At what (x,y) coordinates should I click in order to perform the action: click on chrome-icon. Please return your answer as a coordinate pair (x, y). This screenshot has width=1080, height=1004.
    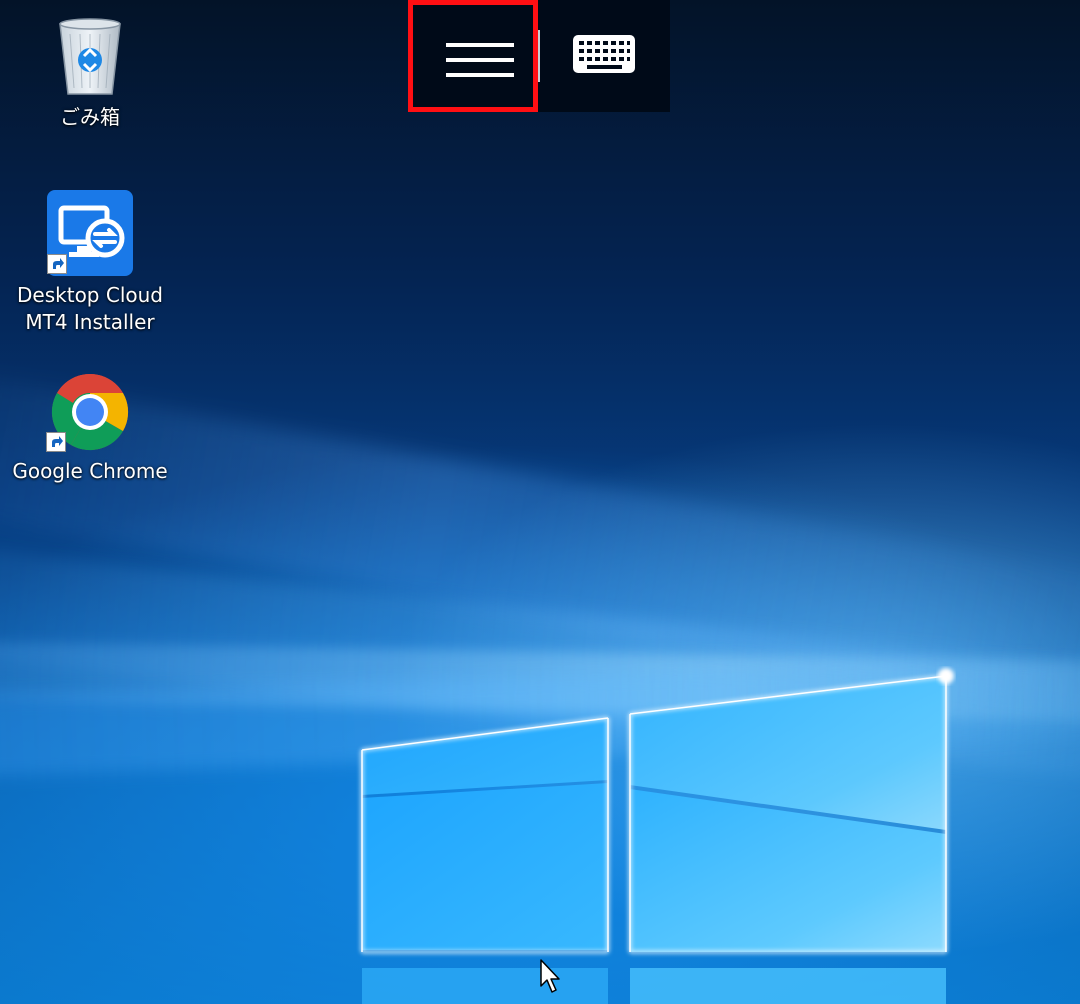
    Looking at the image, I should click on (88, 412).